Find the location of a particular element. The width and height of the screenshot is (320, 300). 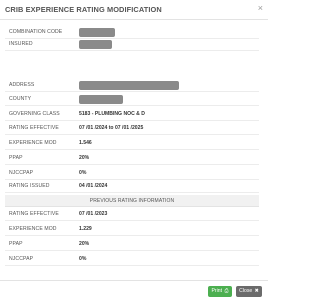

field-label: RATING ISSUED is located at coordinates (29, 186).